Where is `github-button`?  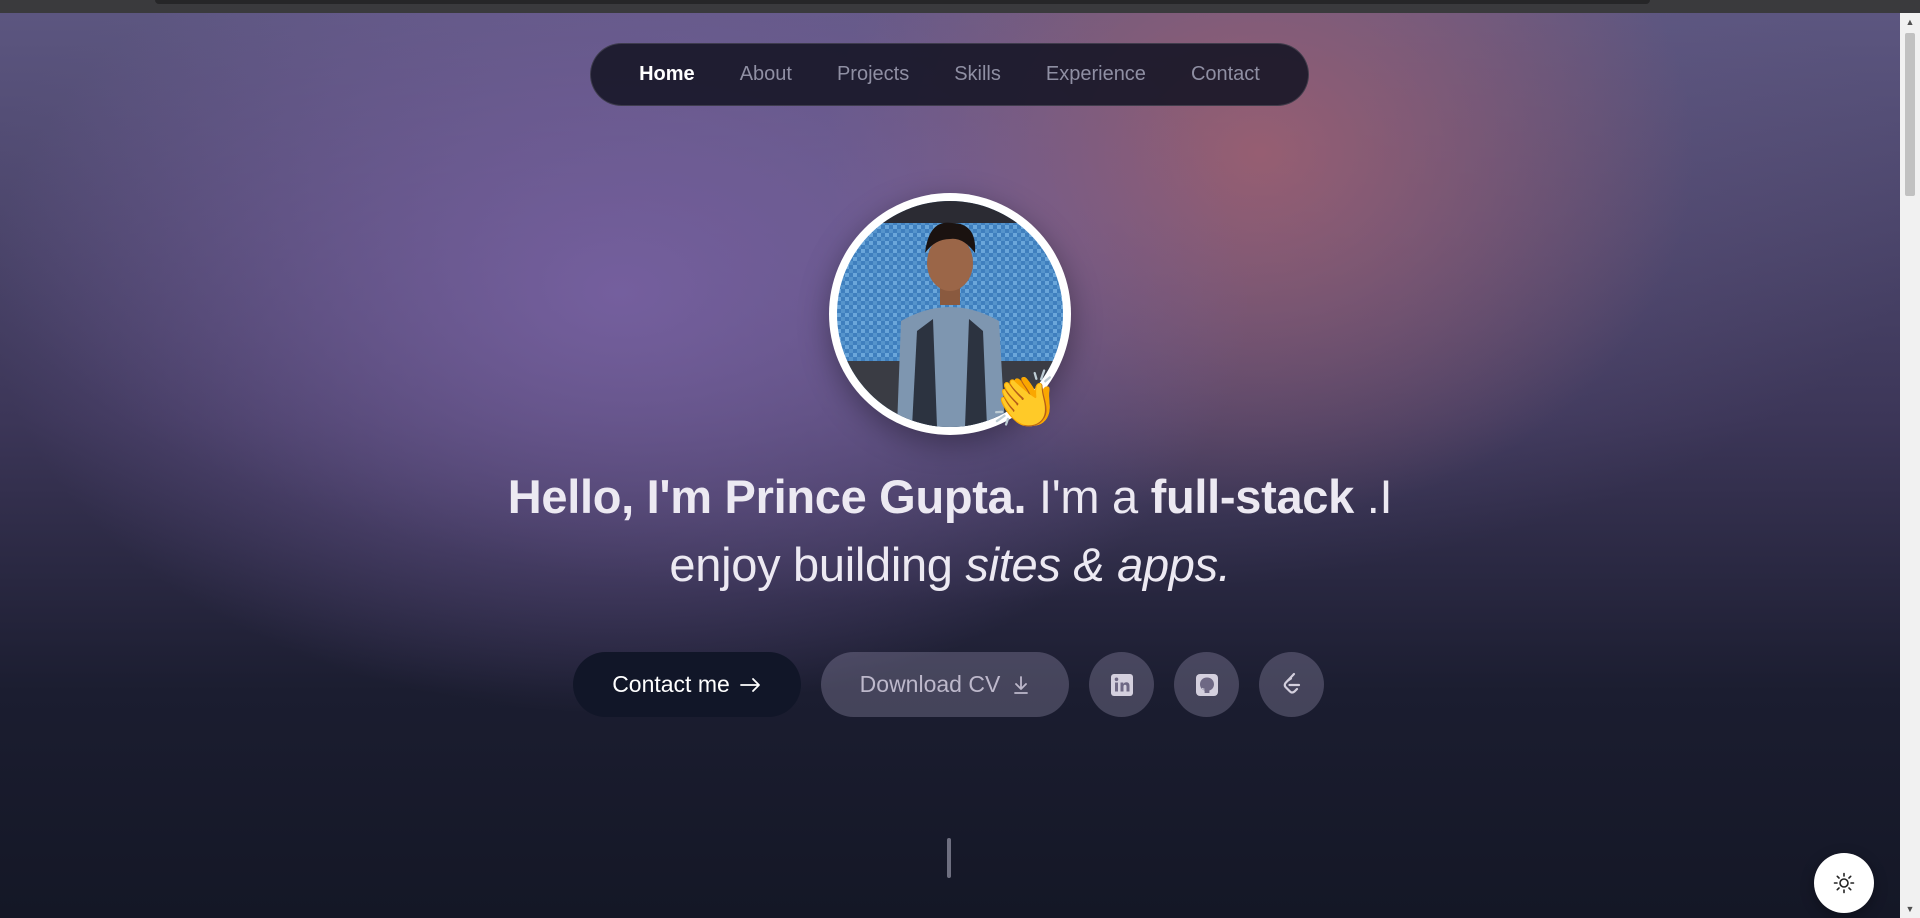 github-button is located at coordinates (1206, 684).